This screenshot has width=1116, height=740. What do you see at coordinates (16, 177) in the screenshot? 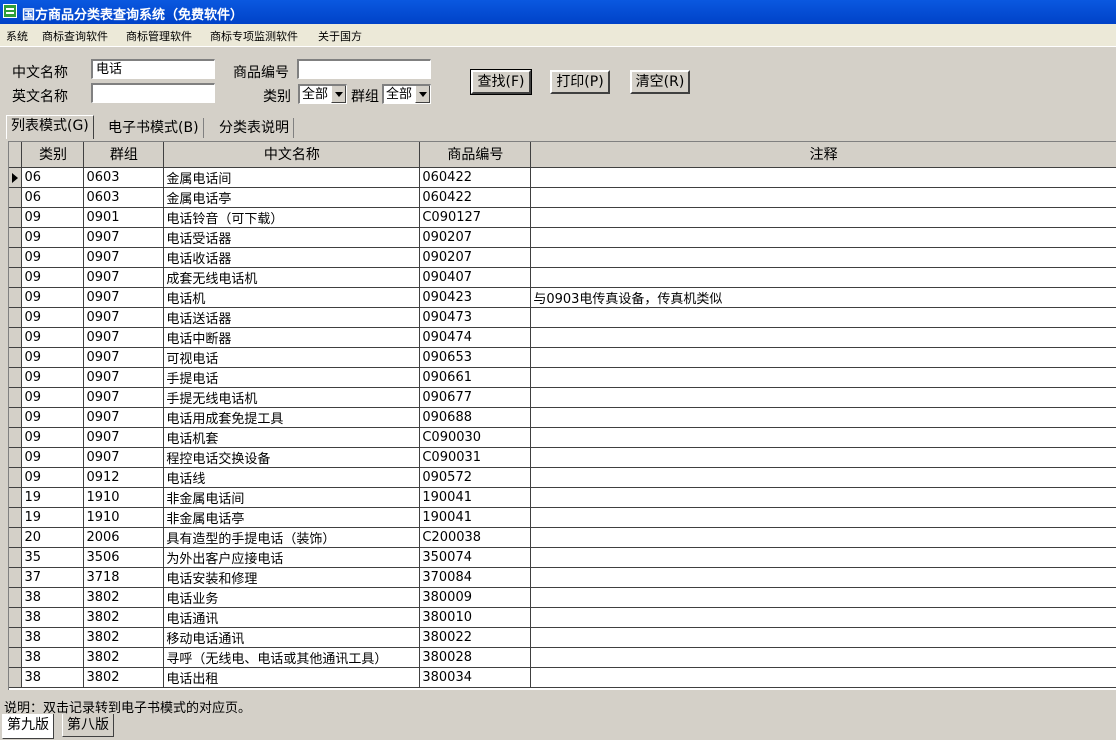
I see `current-row-indicator-icon` at bounding box center [16, 177].